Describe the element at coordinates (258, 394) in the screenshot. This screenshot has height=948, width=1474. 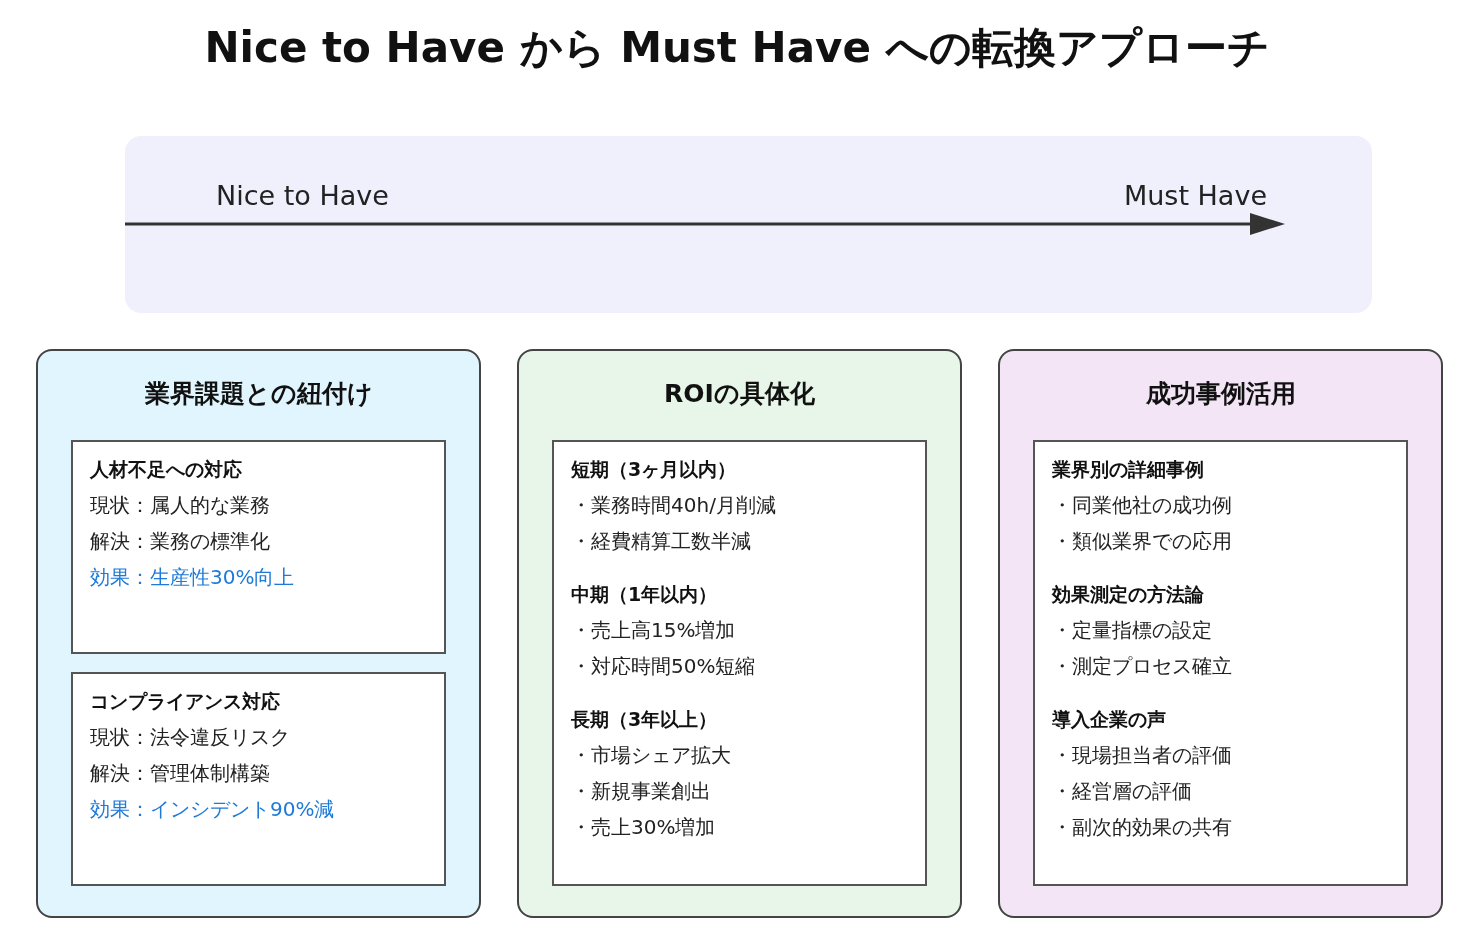
I see `column-title: 業界課題との紐付け` at that location.